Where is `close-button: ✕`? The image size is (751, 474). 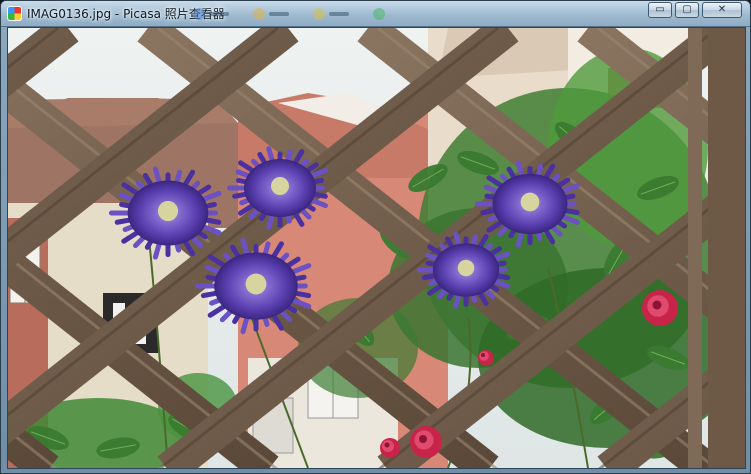 close-button: ✕ is located at coordinates (722, 10).